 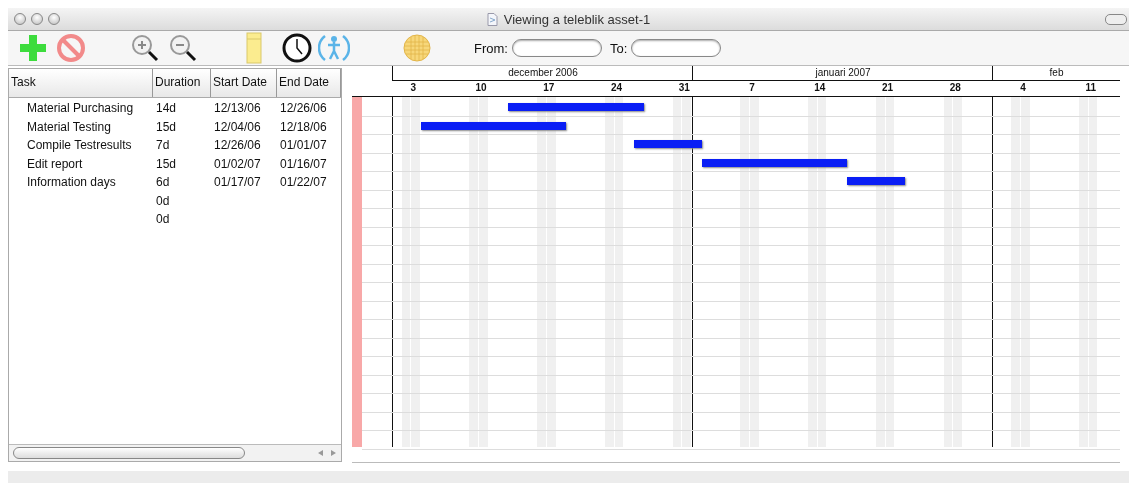 What do you see at coordinates (417, 48) in the screenshot?
I see `grid-globe-icon` at bounding box center [417, 48].